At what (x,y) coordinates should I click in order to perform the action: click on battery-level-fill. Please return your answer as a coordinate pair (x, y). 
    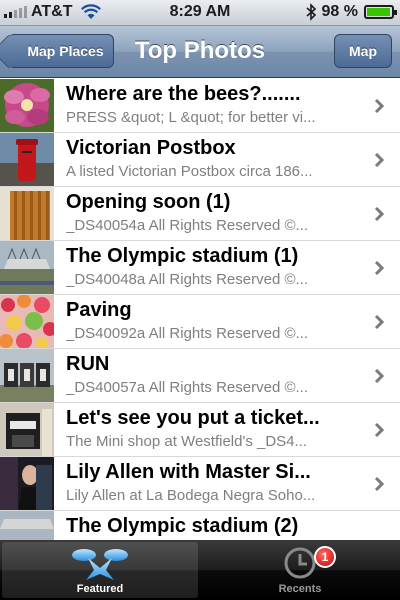
    Looking at the image, I should click on (379, 12).